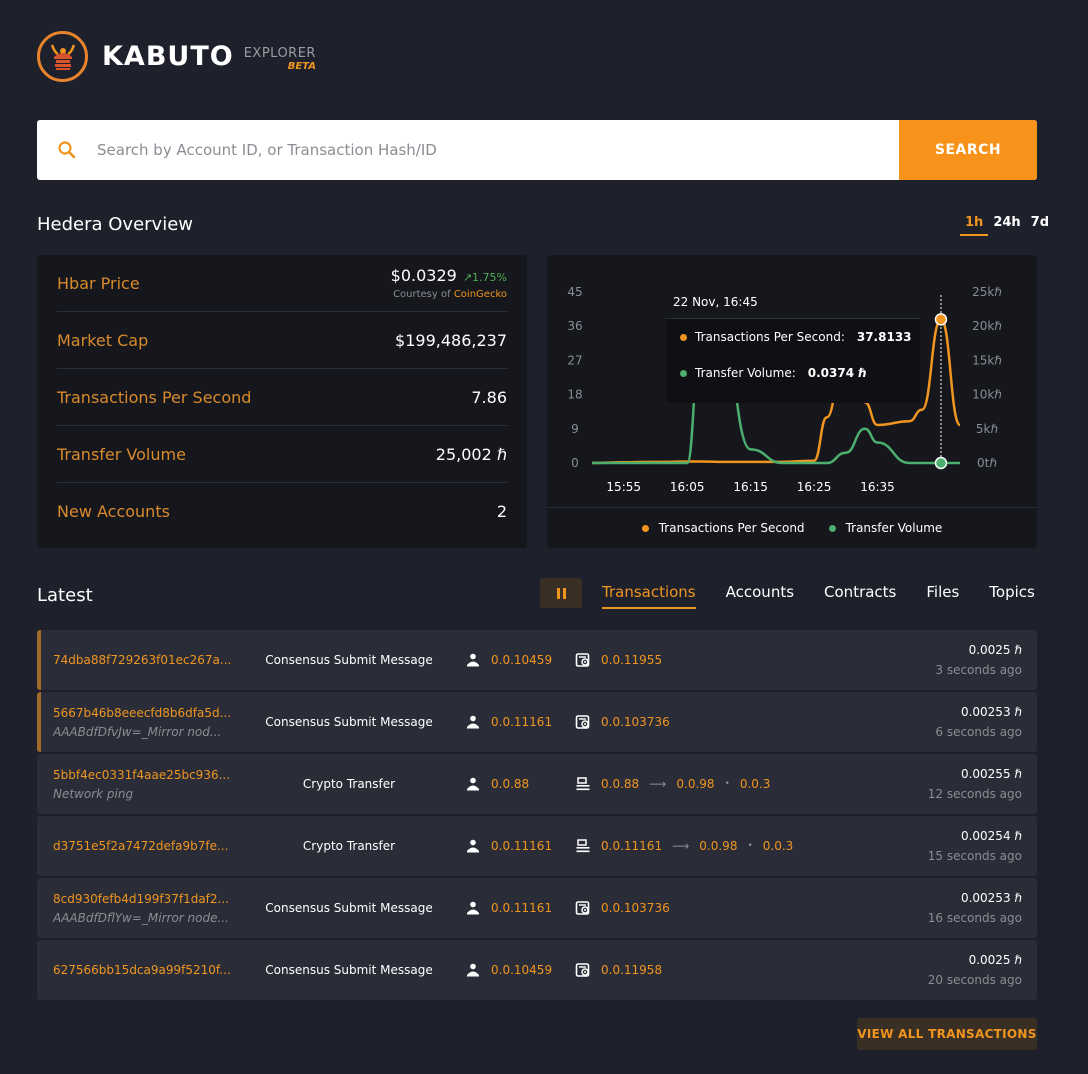 This screenshot has height=1074, width=1088. What do you see at coordinates (894, 528) in the screenshot?
I see `legend-label: Transfer Volume` at bounding box center [894, 528].